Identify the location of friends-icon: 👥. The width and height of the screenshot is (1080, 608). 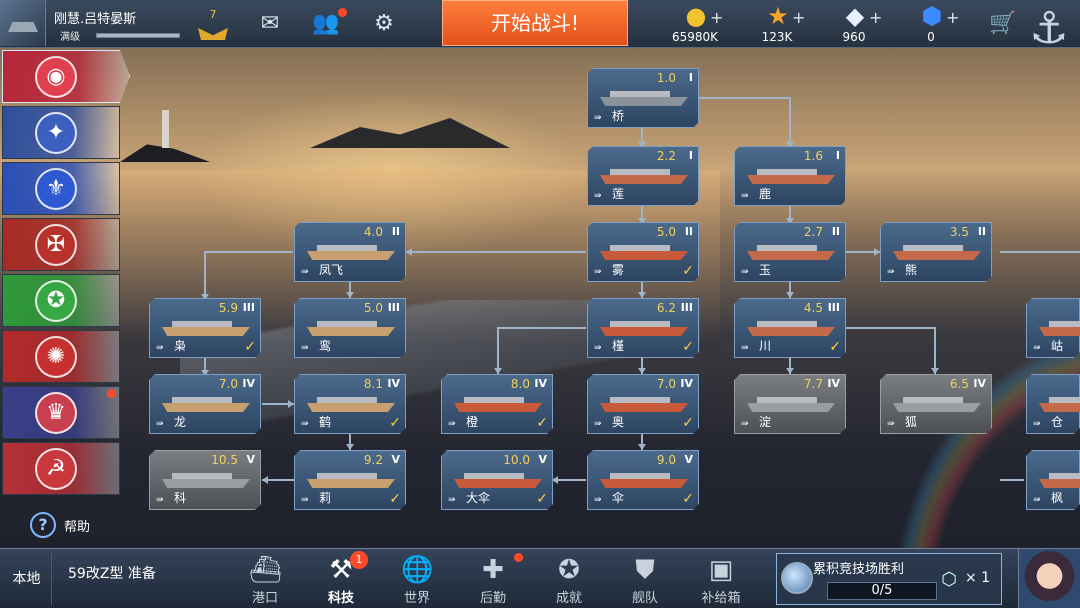
(326, 24).